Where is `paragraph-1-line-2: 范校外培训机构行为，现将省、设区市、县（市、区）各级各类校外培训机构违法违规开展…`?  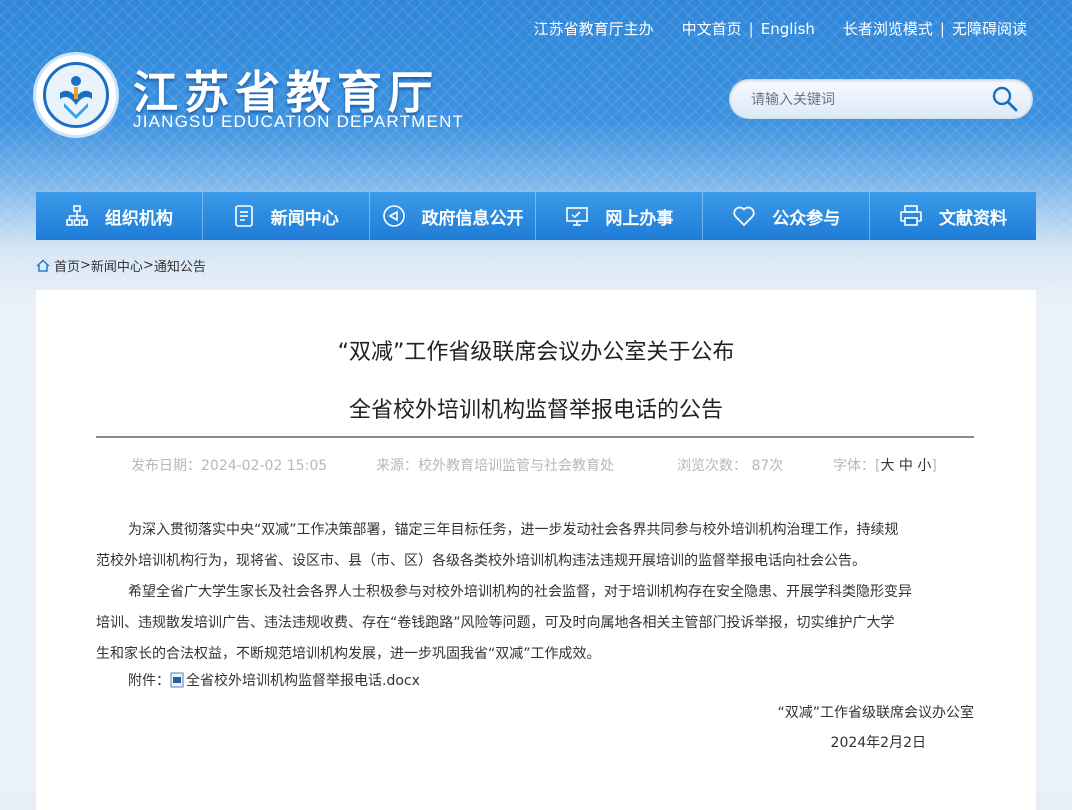 paragraph-1-line-2: 范校外培训机构行为，现将省、设区市、县（市、区）各级各类校外培训机构违法违规开展… is located at coordinates (481, 561).